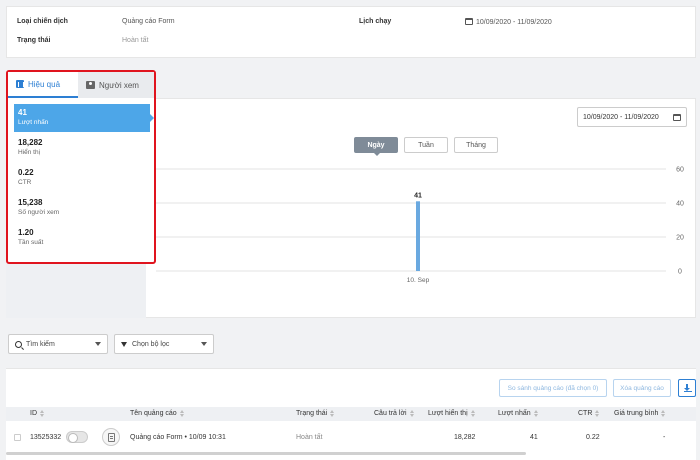 The image size is (700, 460). I want to click on metric-impressions: 18,282 Hiển thị, so click(82, 148).